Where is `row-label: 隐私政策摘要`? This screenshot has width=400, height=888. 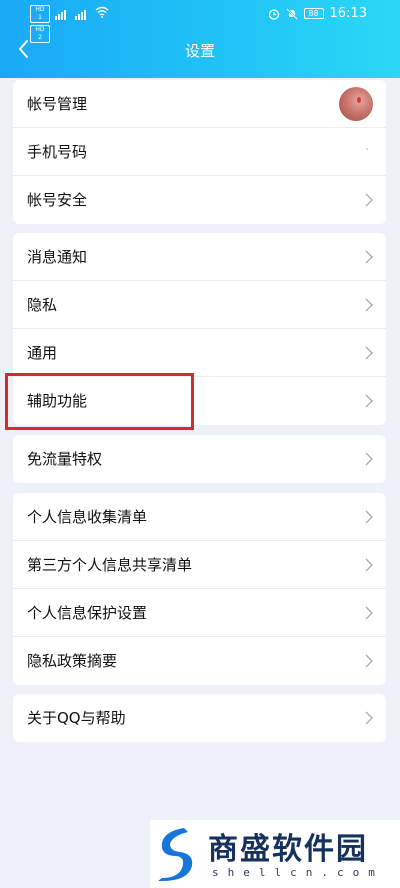
row-label: 隐私政策摘要 is located at coordinates (72, 661).